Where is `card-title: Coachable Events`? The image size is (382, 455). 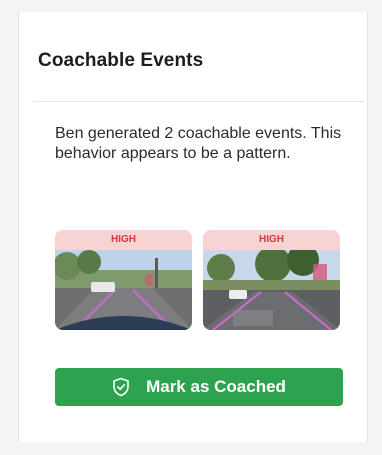 card-title: Coachable Events is located at coordinates (121, 60).